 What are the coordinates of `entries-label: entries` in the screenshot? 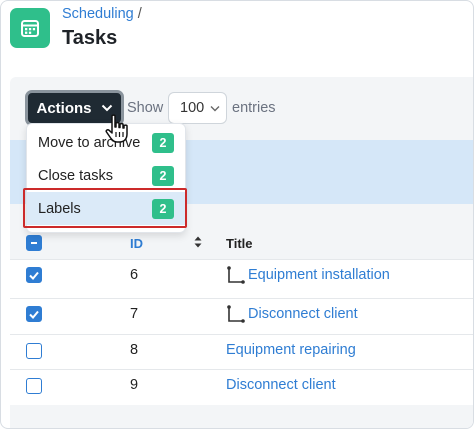 It's located at (254, 108).